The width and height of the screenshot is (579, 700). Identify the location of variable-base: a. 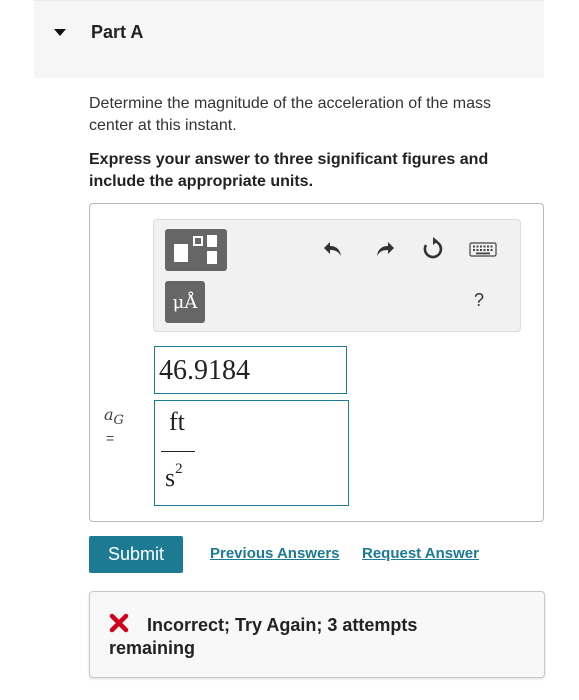
(109, 414).